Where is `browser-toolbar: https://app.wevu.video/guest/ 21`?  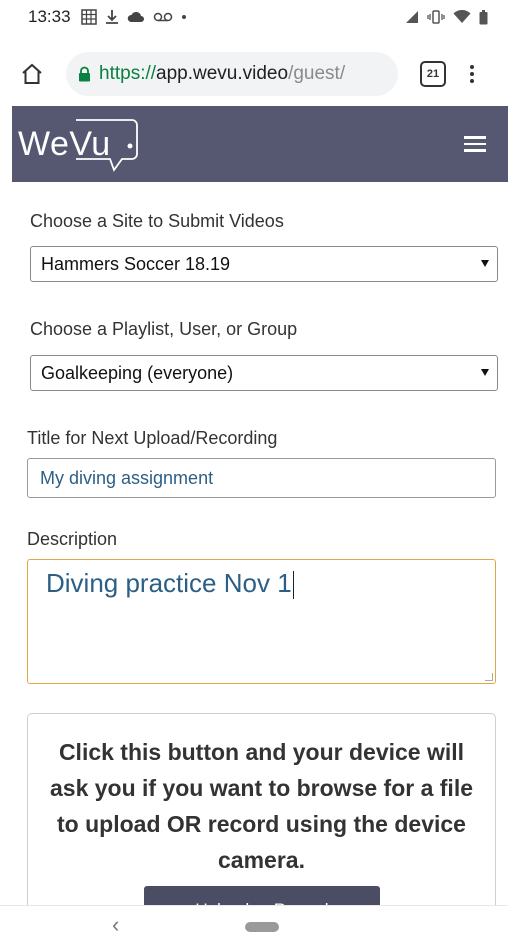 browser-toolbar: https://app.wevu.video/guest/ 21 is located at coordinates (254, 74).